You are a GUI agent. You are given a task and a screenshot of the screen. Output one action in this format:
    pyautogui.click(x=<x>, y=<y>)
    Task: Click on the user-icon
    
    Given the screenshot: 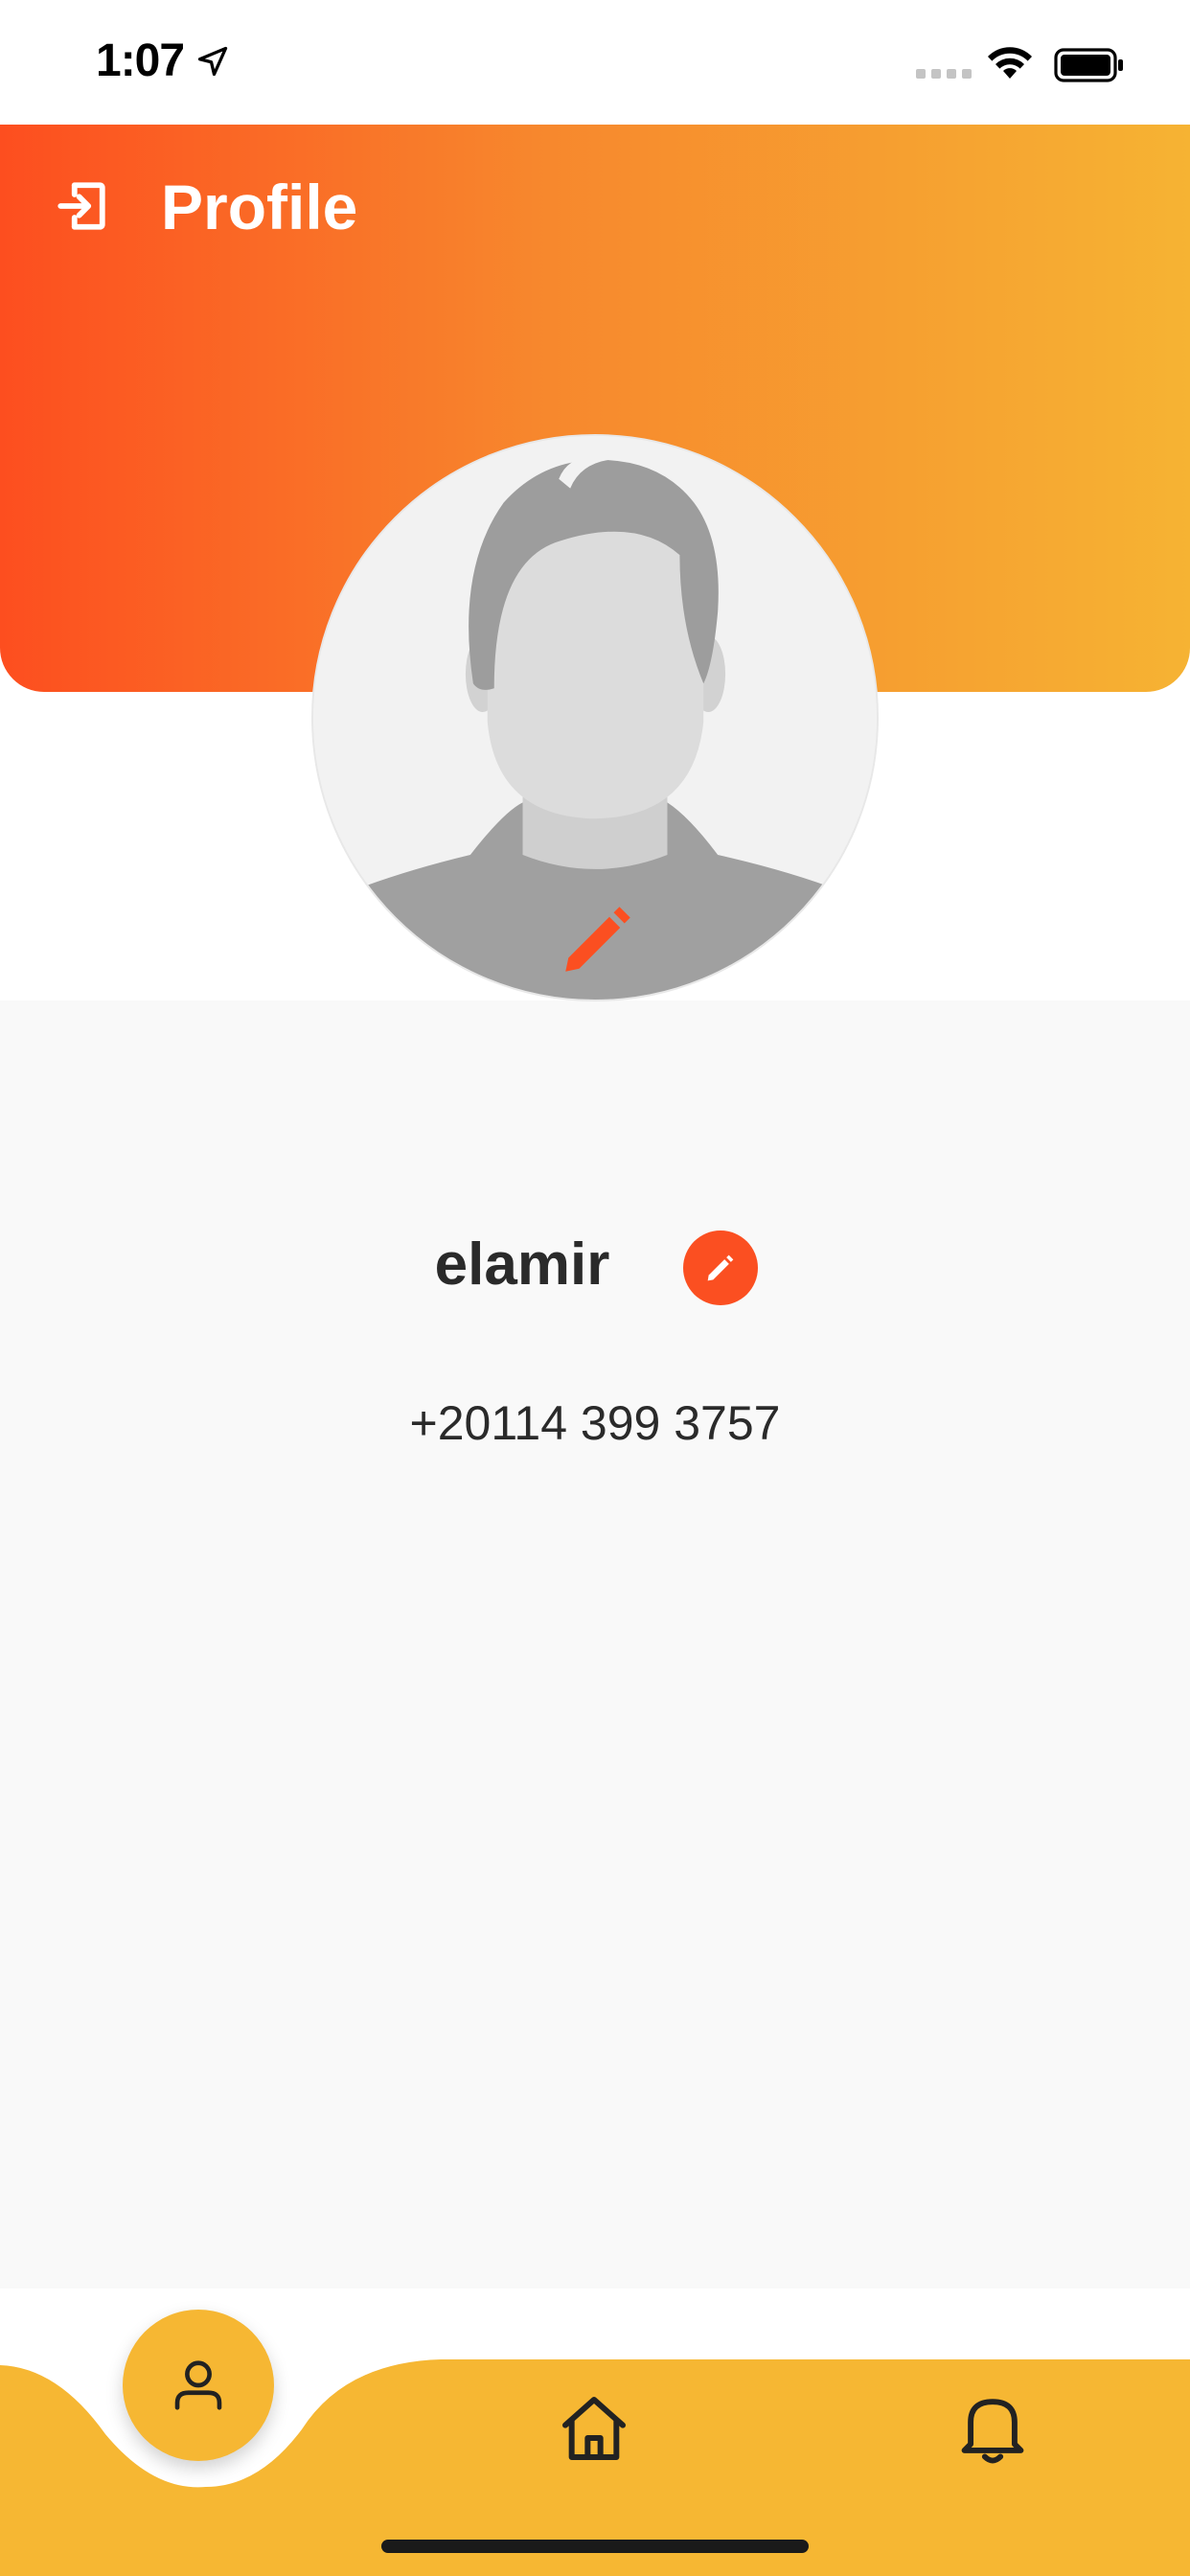 What is the action you would take?
    pyautogui.click(x=198, y=2385)
    